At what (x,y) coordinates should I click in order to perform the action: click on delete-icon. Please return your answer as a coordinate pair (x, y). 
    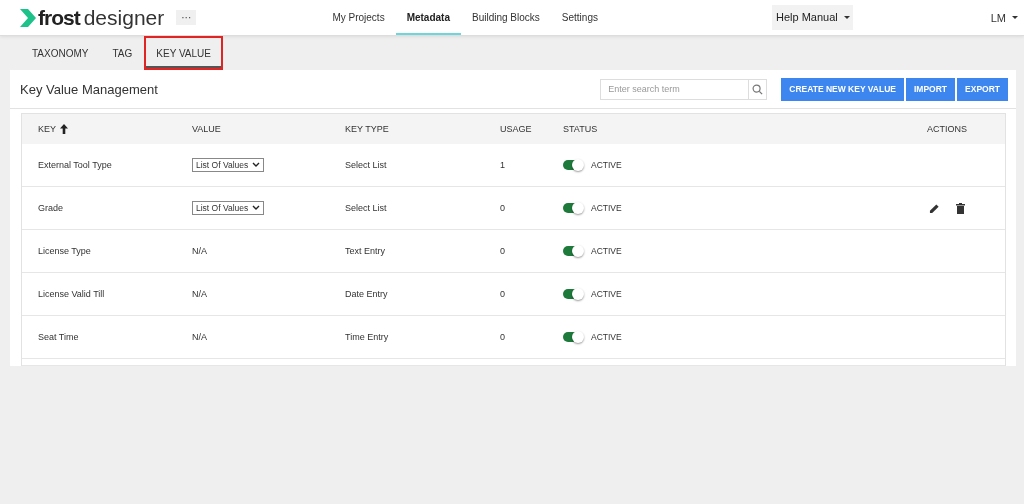
    Looking at the image, I should click on (960, 208).